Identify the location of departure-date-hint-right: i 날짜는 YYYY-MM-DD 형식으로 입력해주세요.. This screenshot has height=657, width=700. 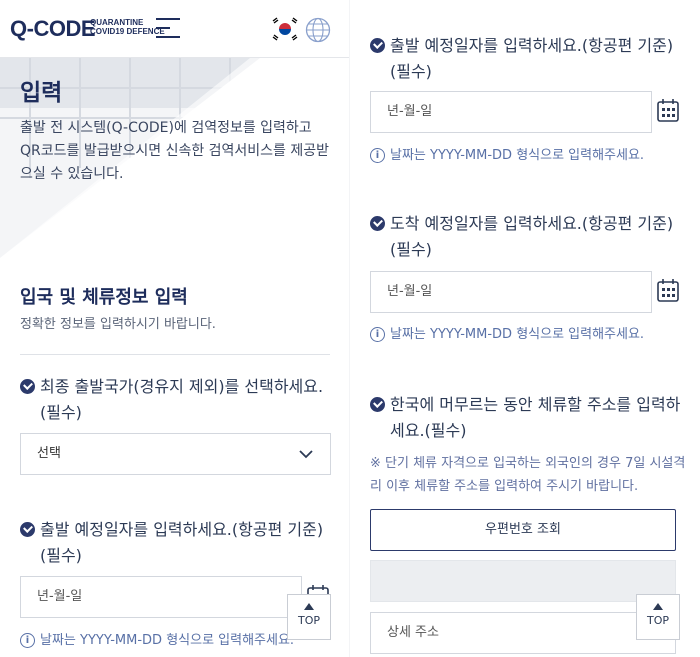
(526, 156).